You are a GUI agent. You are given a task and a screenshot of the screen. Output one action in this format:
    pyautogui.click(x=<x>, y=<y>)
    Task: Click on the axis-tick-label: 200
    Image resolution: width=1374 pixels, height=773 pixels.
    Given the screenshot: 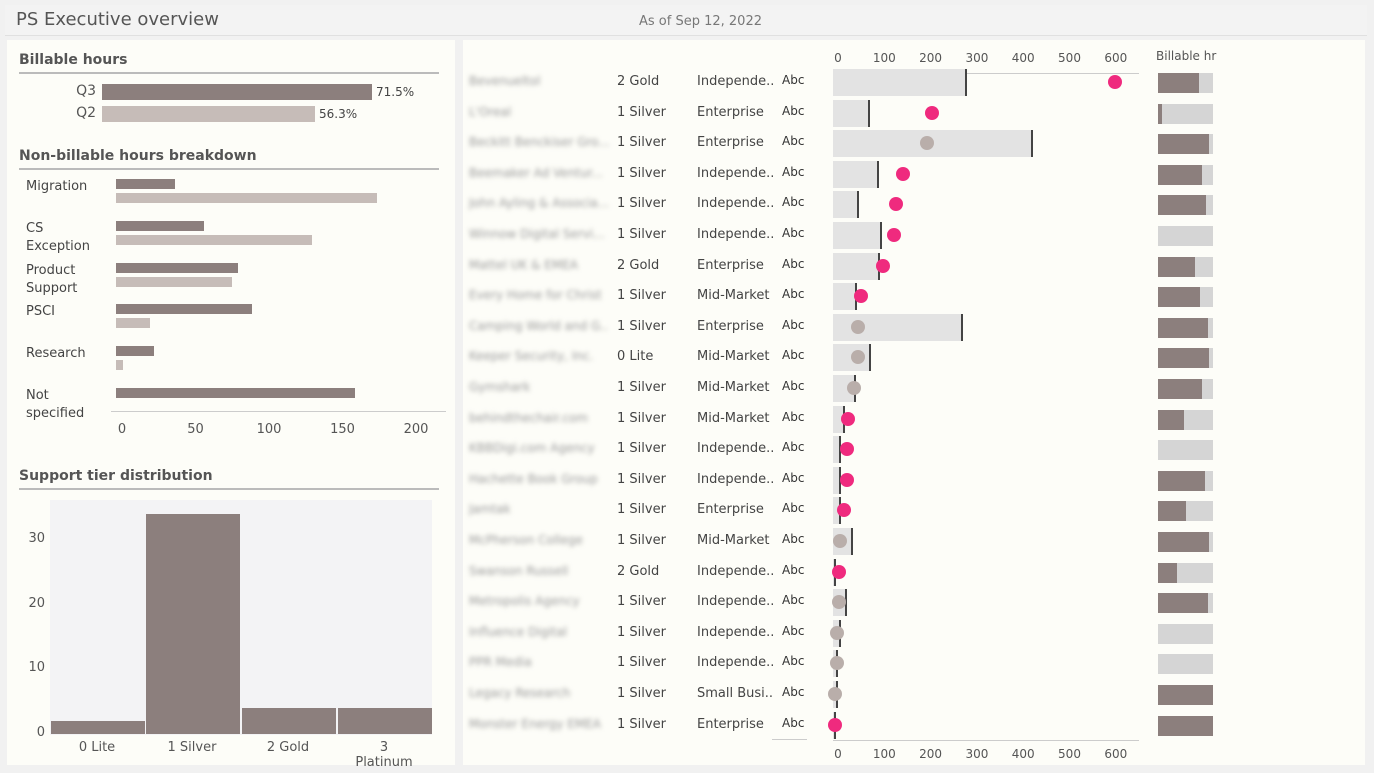 What is the action you would take?
    pyautogui.click(x=416, y=429)
    